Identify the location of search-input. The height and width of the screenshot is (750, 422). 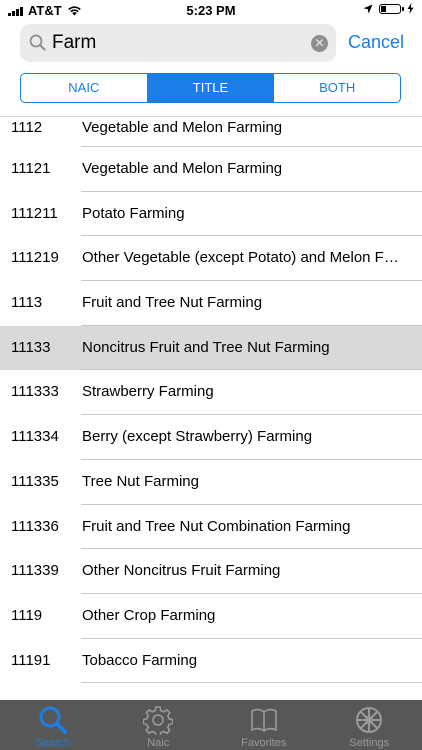
(172, 43).